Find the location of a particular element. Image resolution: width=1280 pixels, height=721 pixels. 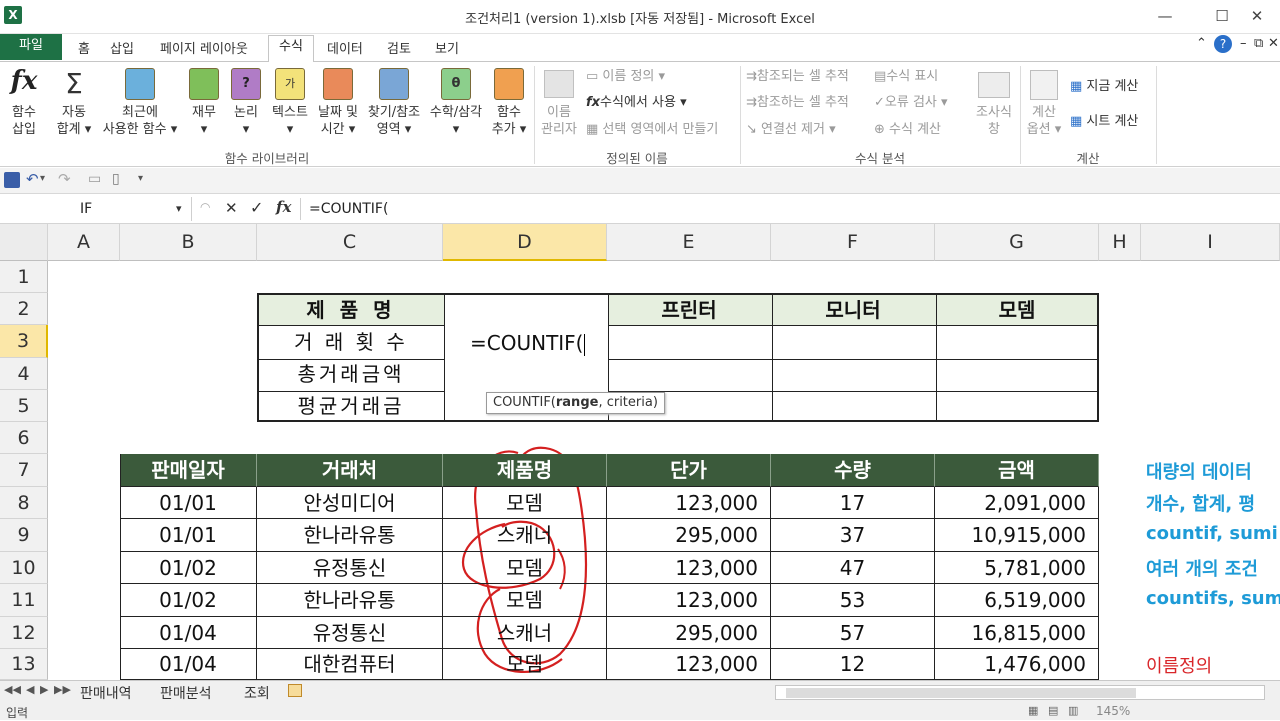

row-header-7: 7 is located at coordinates (24, 470).